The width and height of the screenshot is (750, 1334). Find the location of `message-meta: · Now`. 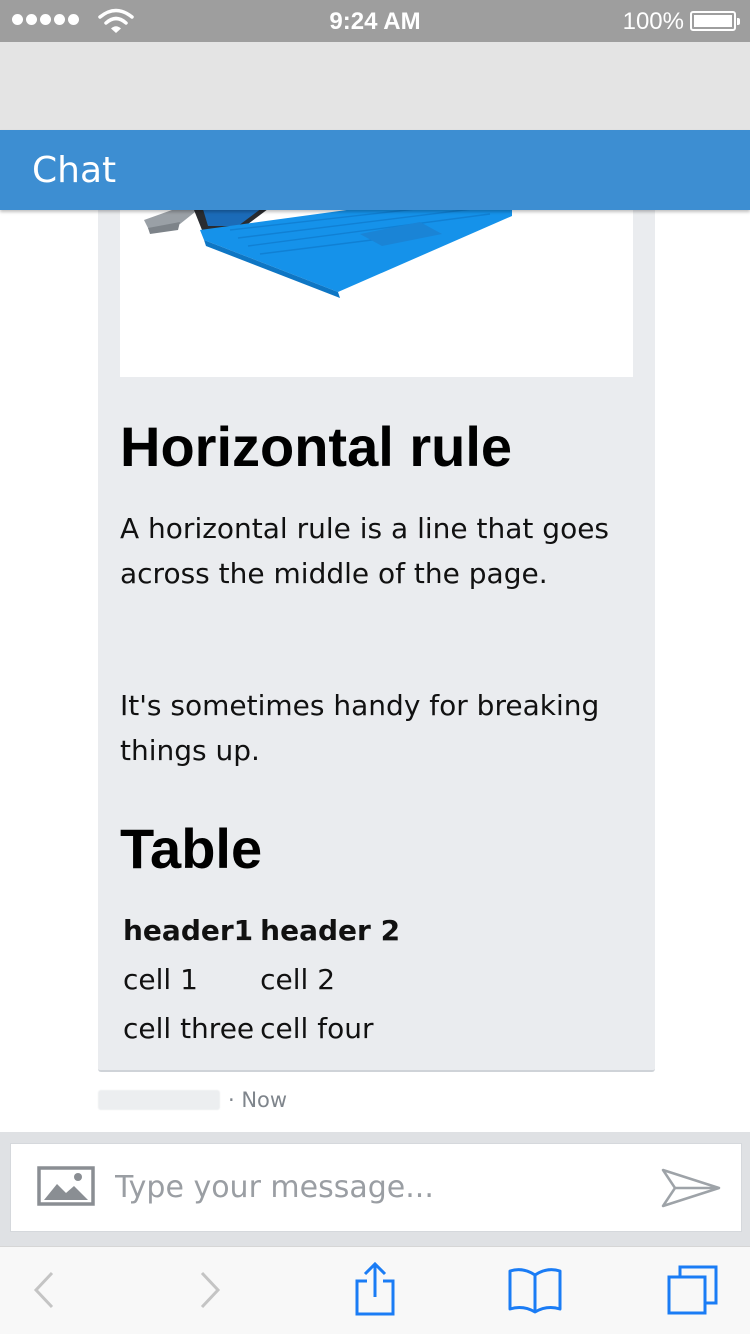

message-meta: · Now is located at coordinates (192, 1100).